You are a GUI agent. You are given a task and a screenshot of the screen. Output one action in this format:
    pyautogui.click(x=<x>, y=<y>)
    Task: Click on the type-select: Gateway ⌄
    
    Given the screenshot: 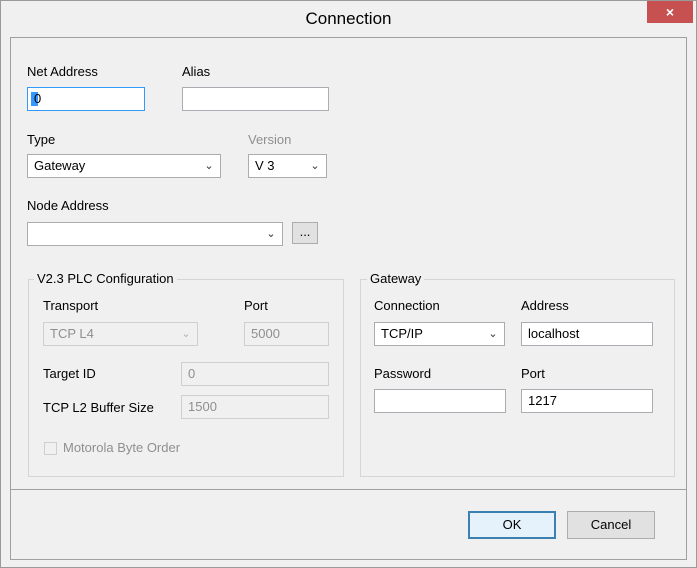 What is the action you would take?
    pyautogui.click(x=124, y=166)
    